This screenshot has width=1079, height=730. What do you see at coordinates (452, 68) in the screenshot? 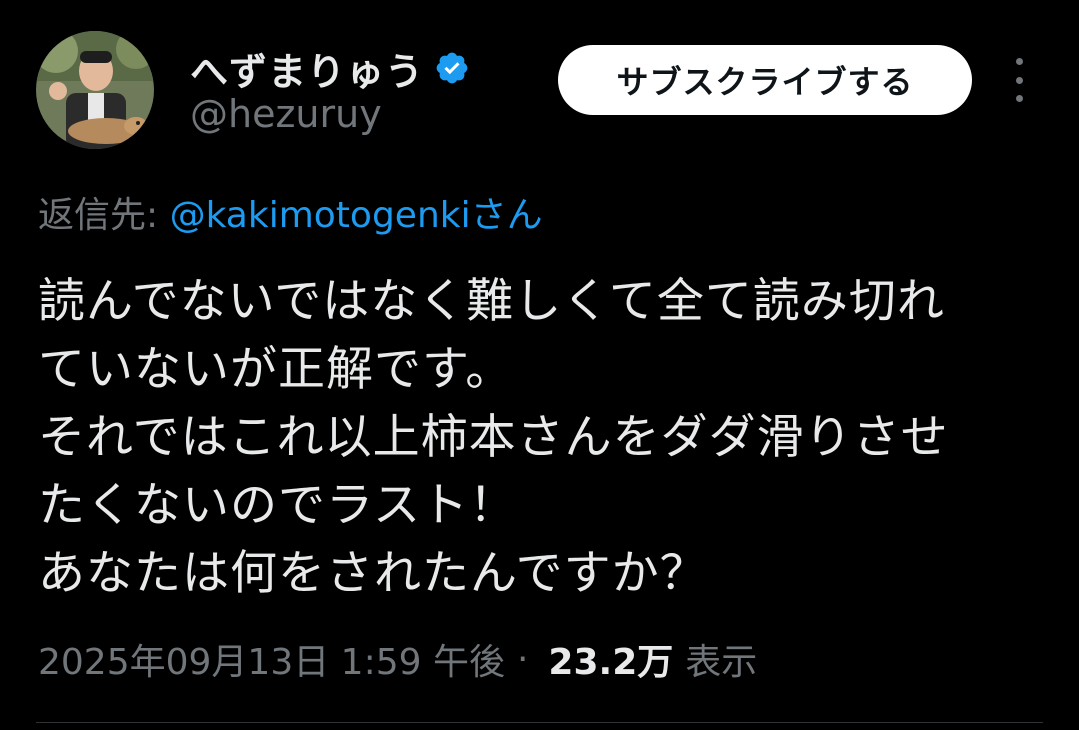
I see `verified-badge-icon` at bounding box center [452, 68].